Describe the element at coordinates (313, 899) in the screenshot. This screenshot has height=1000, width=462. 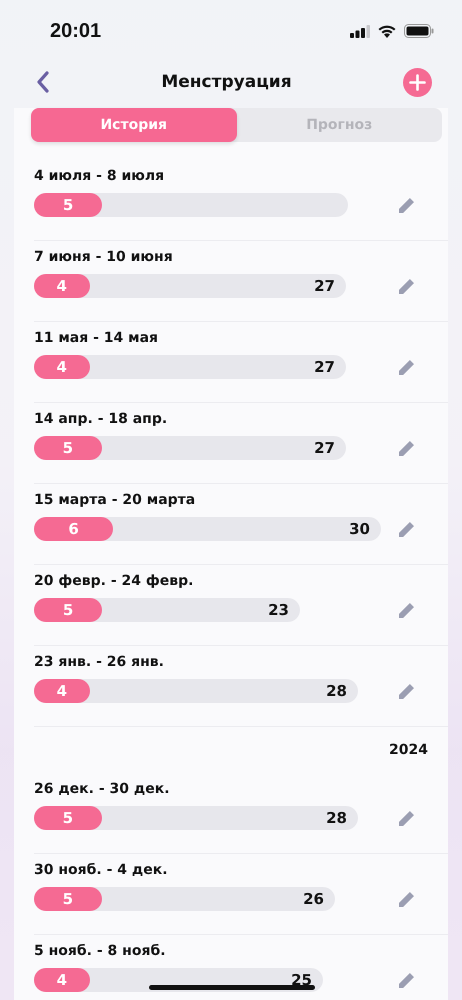
I see `cycle-length: 26` at that location.